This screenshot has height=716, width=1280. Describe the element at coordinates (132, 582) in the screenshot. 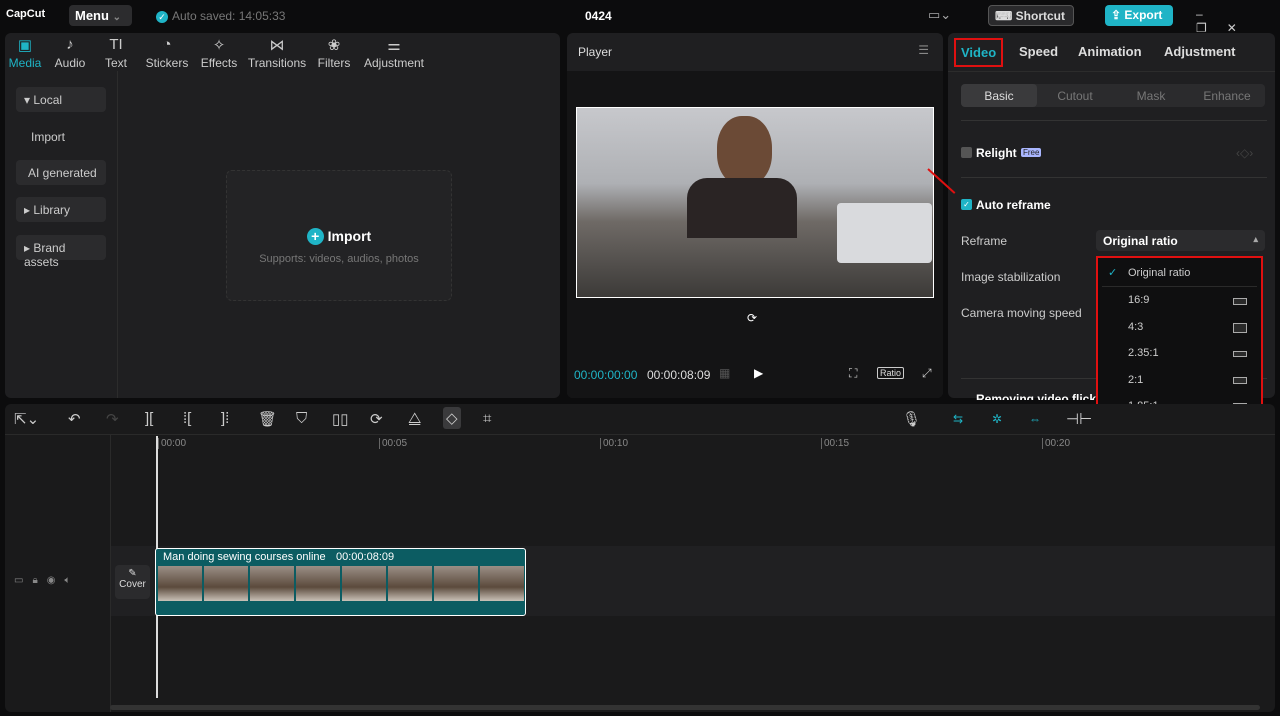

I see `cover-button: ✎ Cover` at that location.